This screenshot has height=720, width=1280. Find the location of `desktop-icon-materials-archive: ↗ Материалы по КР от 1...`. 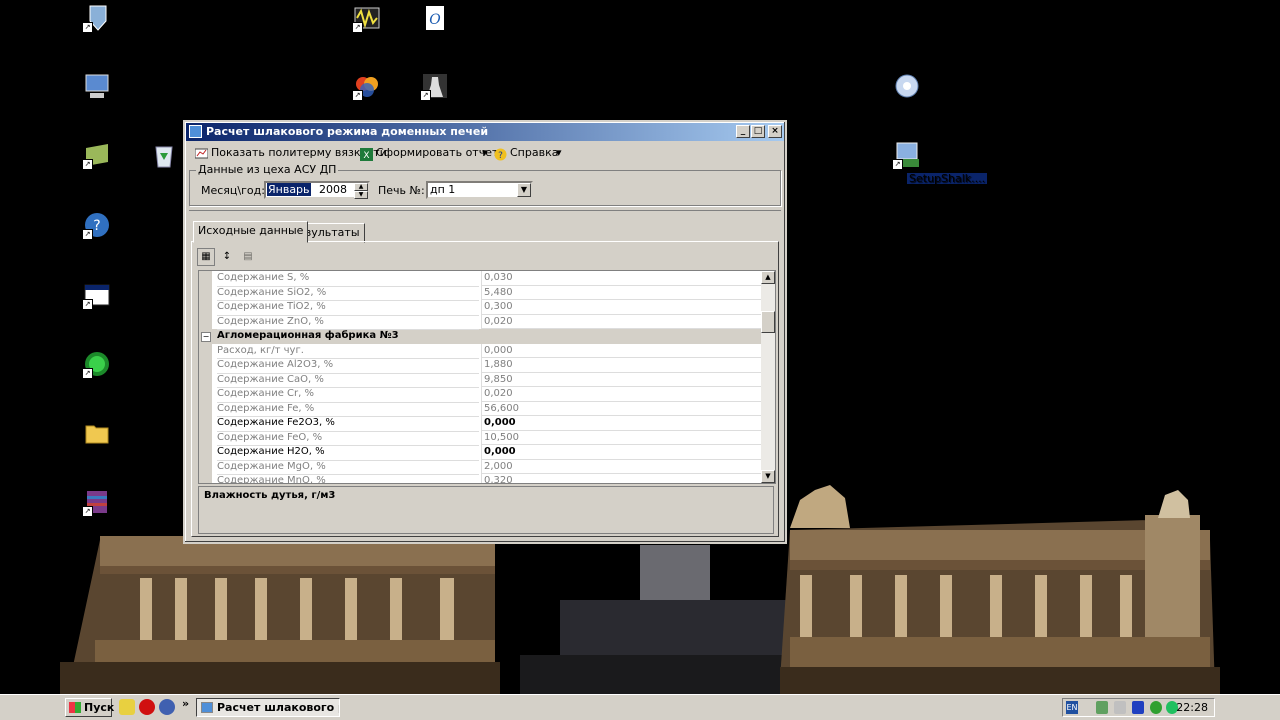

desktop-icon-materials-archive: ↗ Материалы по КР от 1... is located at coordinates (126, 509).